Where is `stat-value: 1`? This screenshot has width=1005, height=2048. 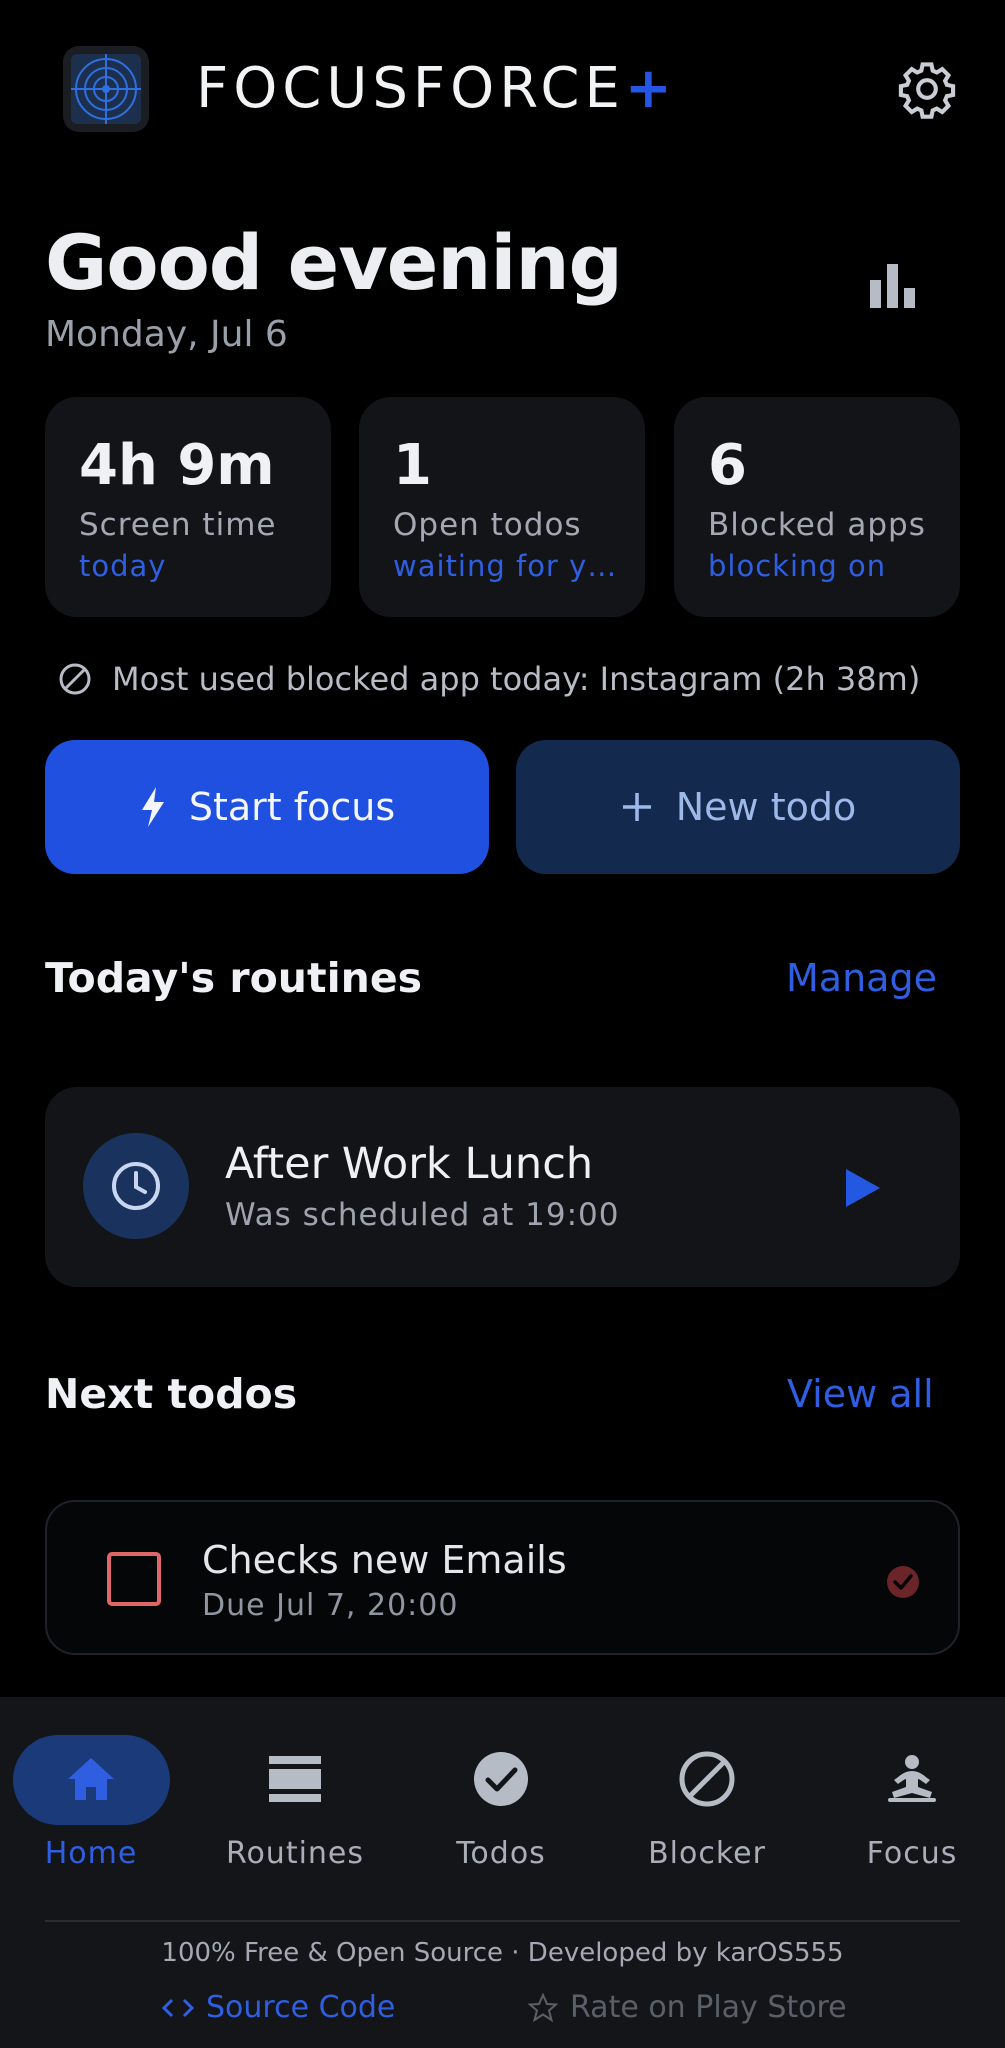
stat-value: 1 is located at coordinates (412, 465).